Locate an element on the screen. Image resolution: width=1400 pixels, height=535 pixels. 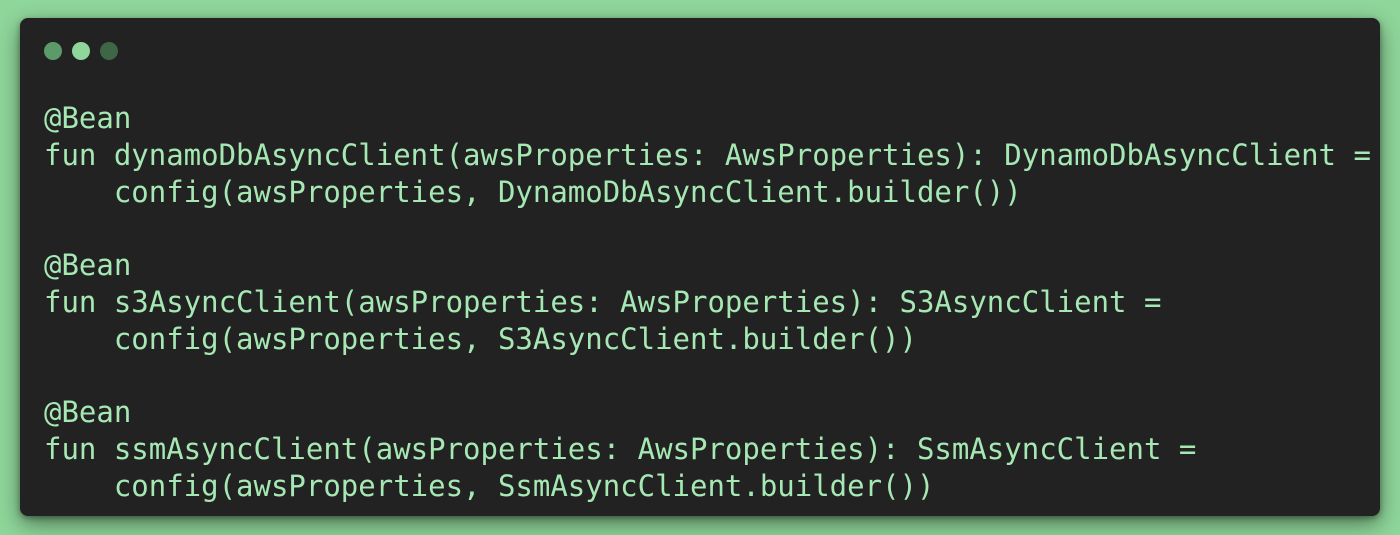
window-controls is located at coordinates (81, 51).